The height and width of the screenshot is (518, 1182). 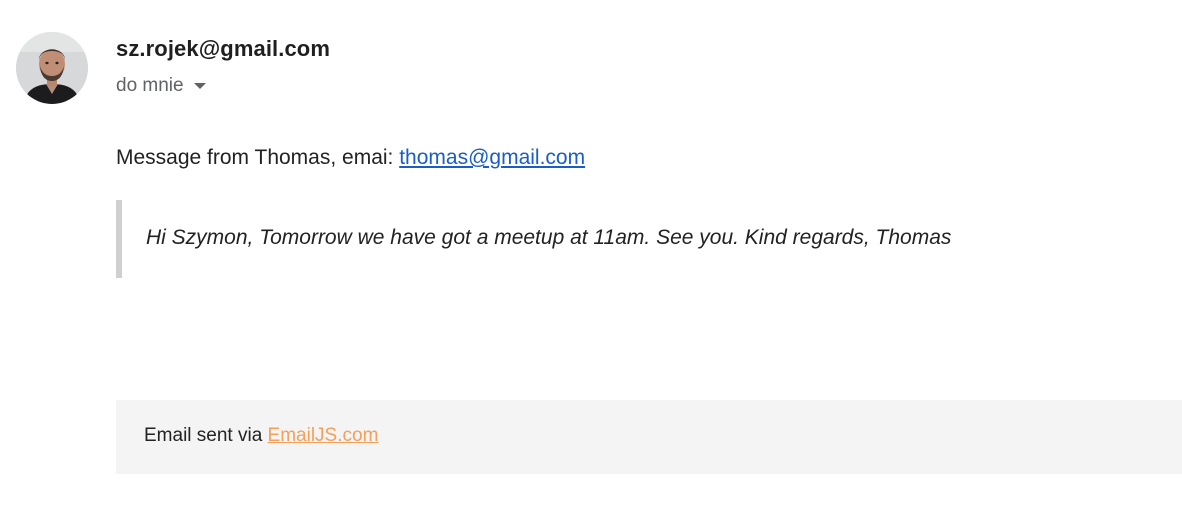 I want to click on sender-email: sz.rojek@gmail.com, so click(x=223, y=49).